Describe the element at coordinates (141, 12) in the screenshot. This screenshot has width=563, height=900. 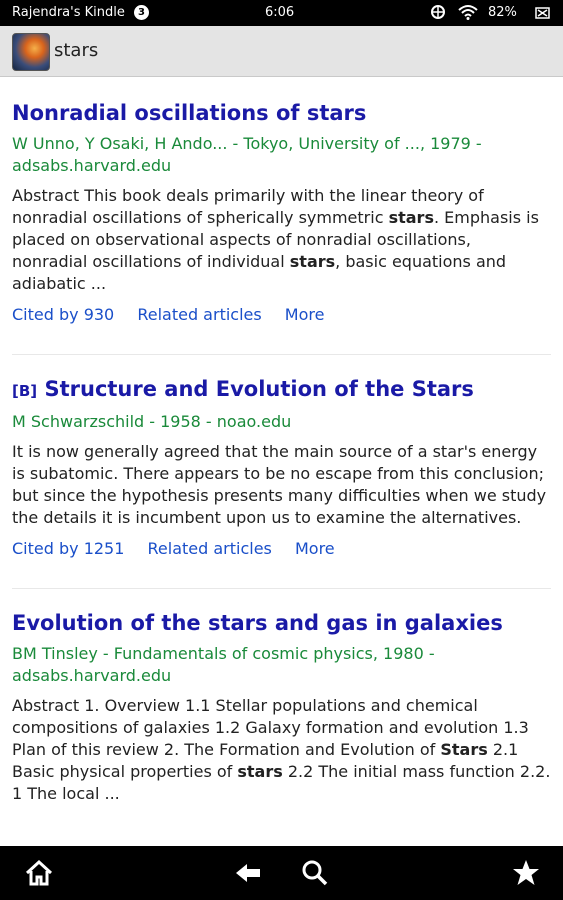
I see `notification-badge: 3` at that location.